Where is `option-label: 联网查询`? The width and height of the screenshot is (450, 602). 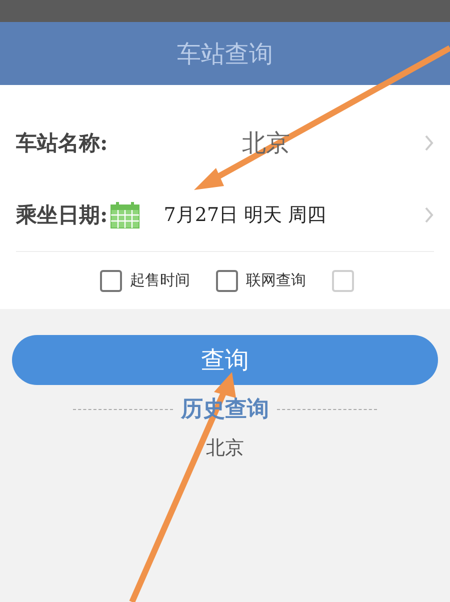
option-label: 联网查询 is located at coordinates (276, 281).